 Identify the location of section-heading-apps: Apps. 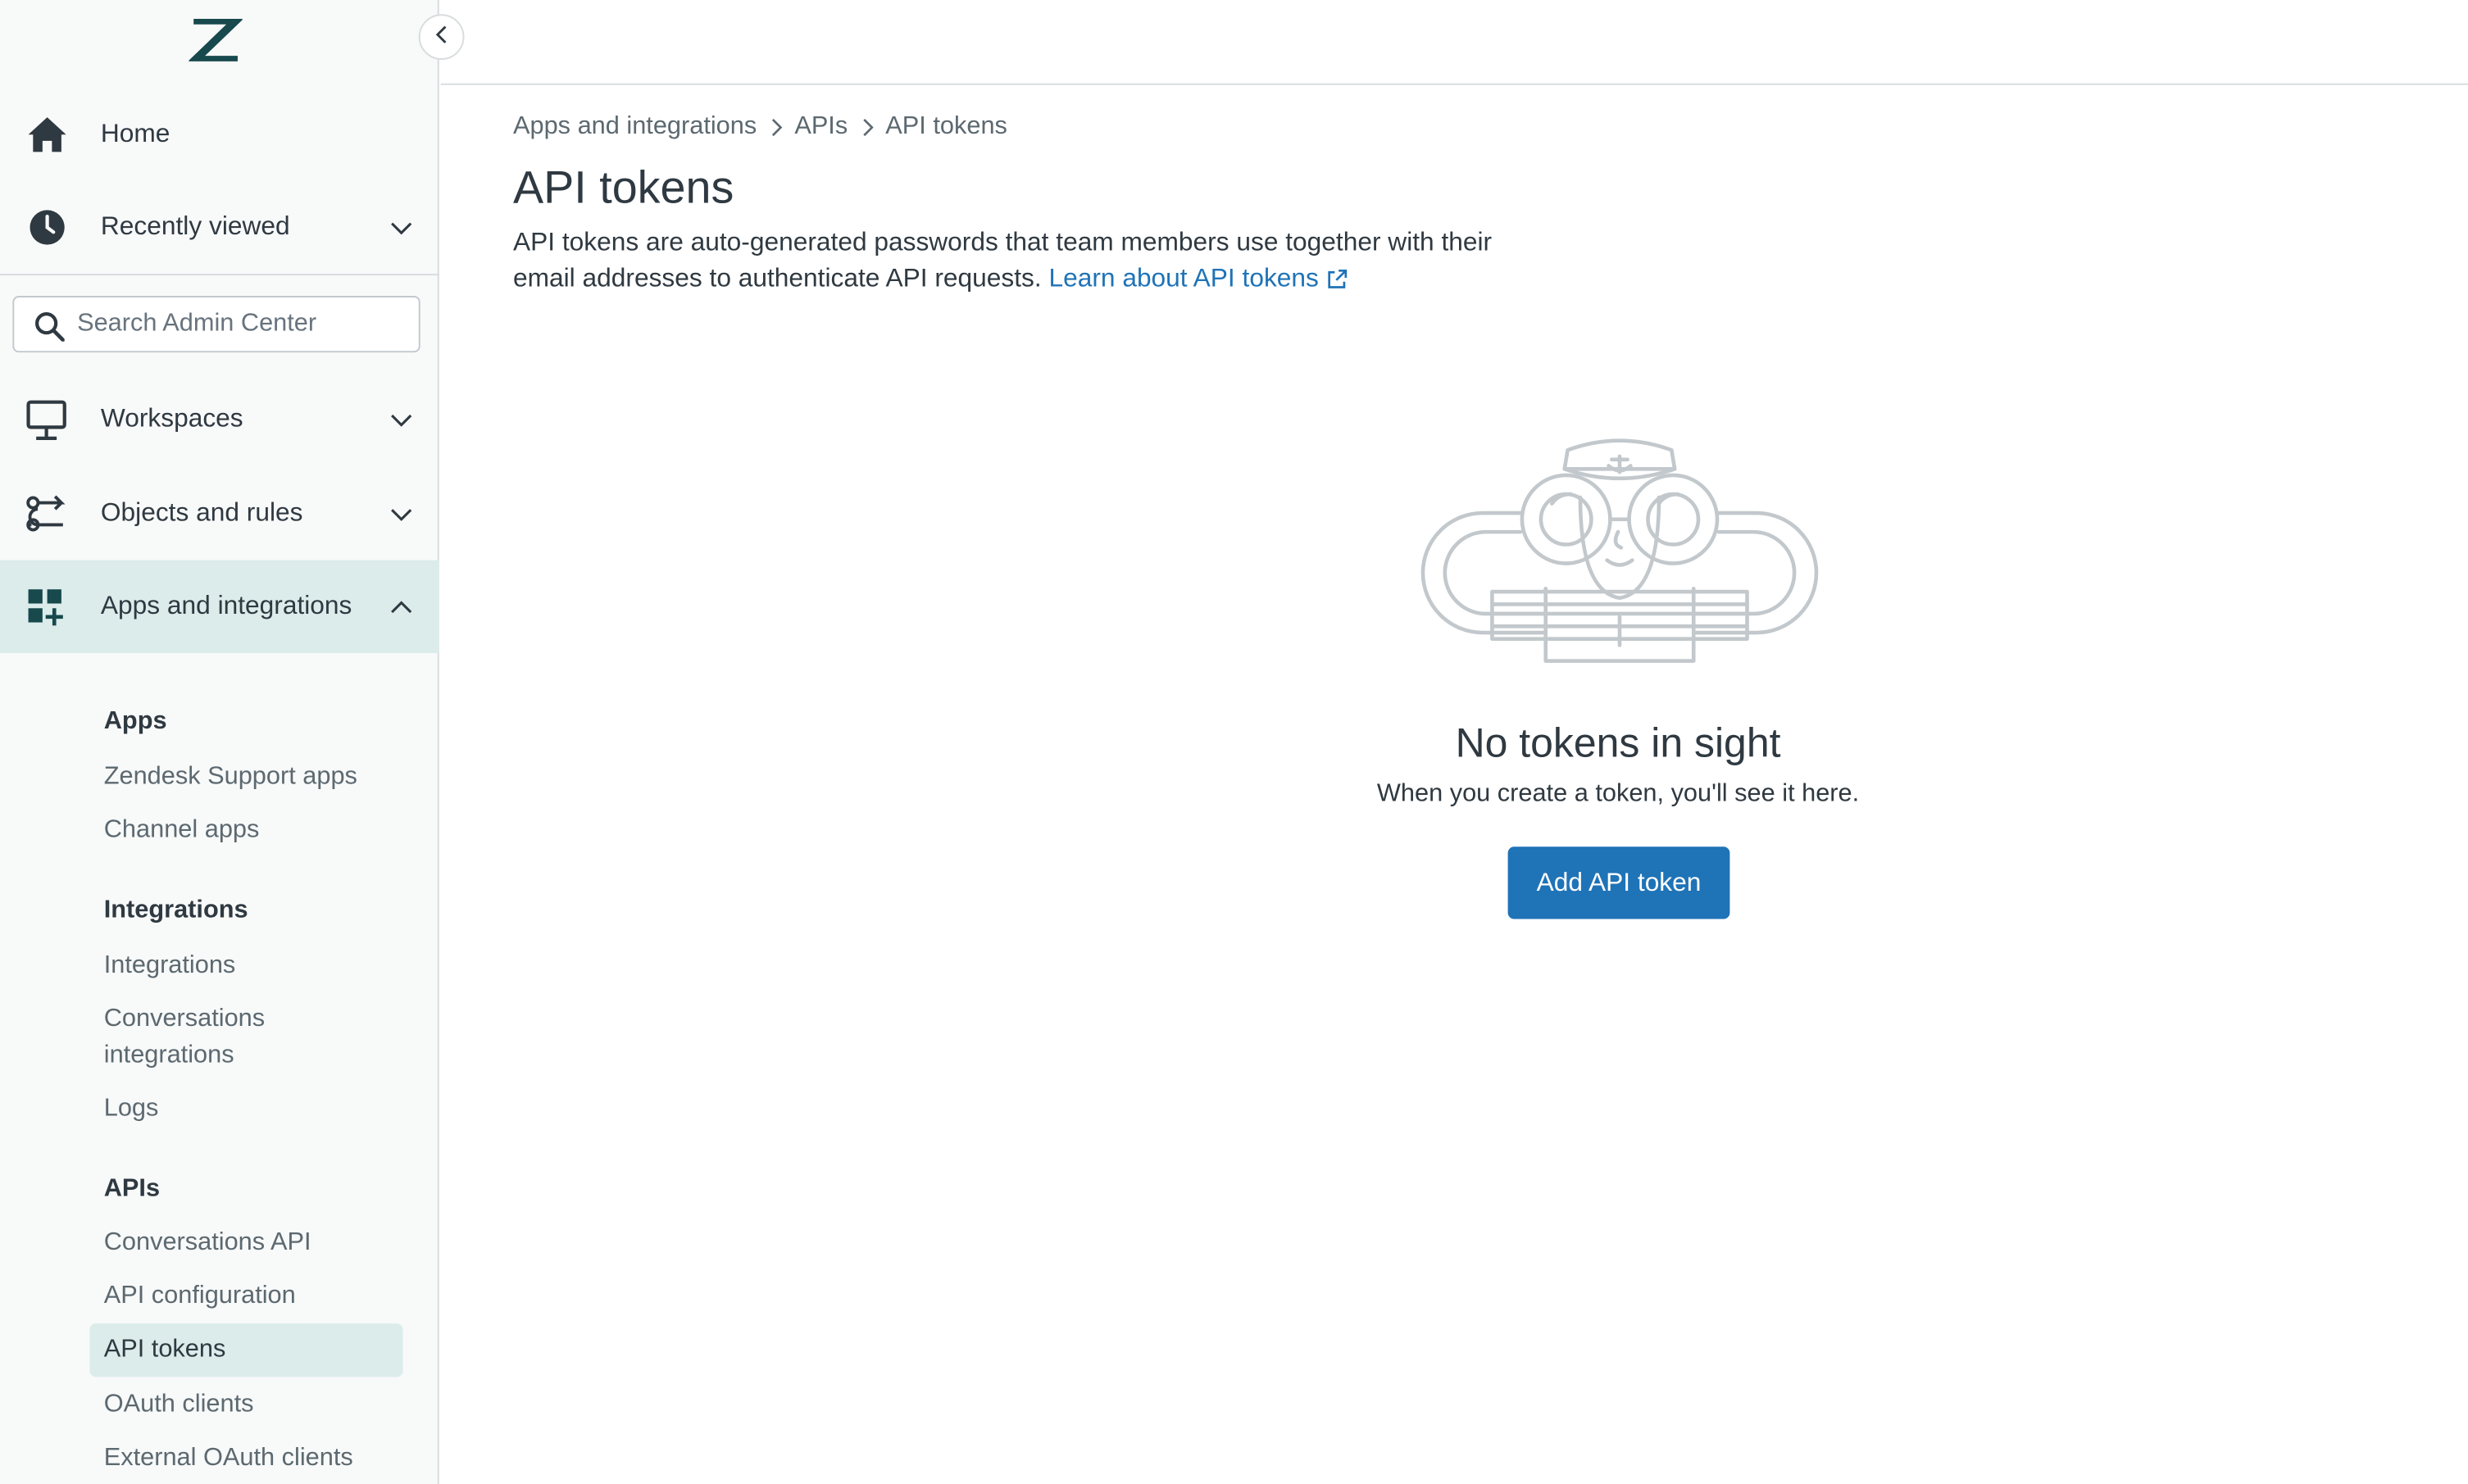
(135, 721).